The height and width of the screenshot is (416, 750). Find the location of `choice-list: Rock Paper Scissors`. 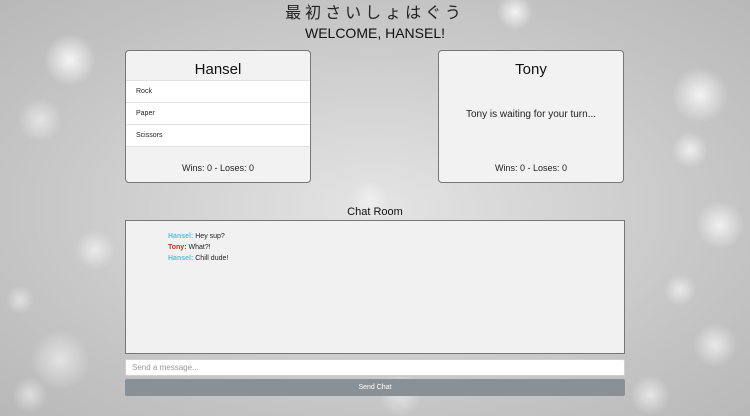

choice-list: Rock Paper Scissors is located at coordinates (218, 113).